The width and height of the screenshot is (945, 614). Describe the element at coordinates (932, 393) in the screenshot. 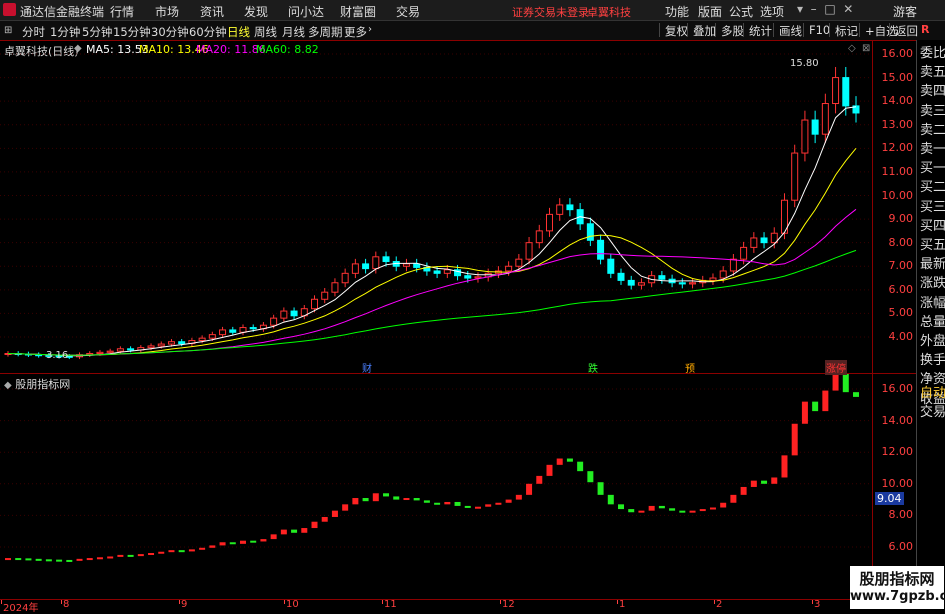

I see `sidebar-trade-item: 自动` at that location.